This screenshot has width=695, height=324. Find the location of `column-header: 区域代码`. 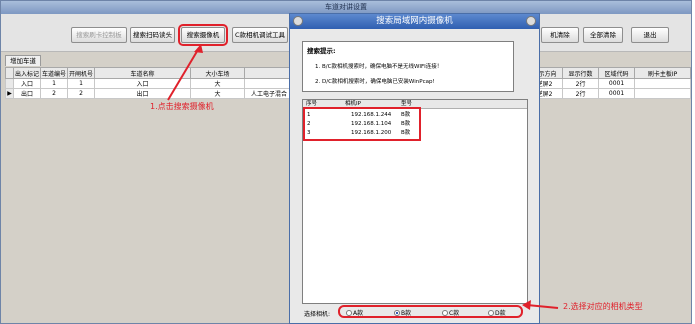

column-header: 区域代码 is located at coordinates (617, 73).